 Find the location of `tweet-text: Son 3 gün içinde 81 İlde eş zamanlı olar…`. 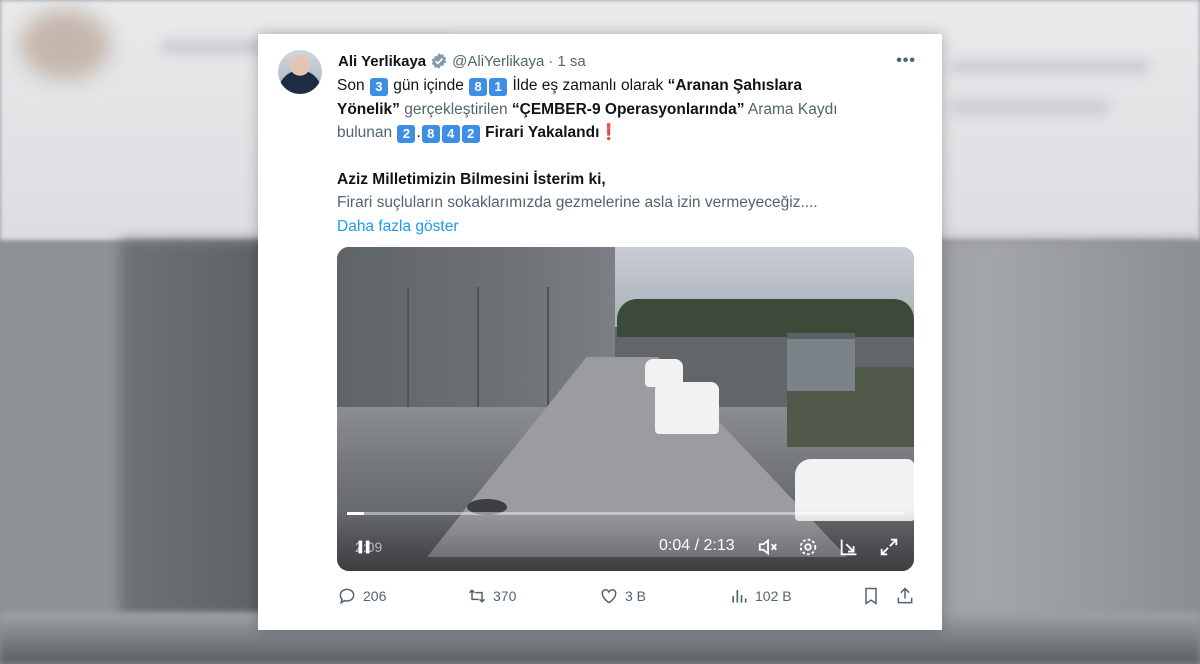

tweet-text: Son 3 gün içinde 81 İlde eş zamanlı olar… is located at coordinates (627, 156).